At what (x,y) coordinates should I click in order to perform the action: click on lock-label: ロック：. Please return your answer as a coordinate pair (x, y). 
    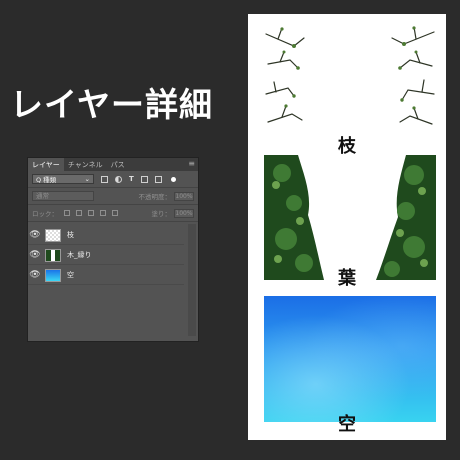
    Looking at the image, I should click on (45, 214).